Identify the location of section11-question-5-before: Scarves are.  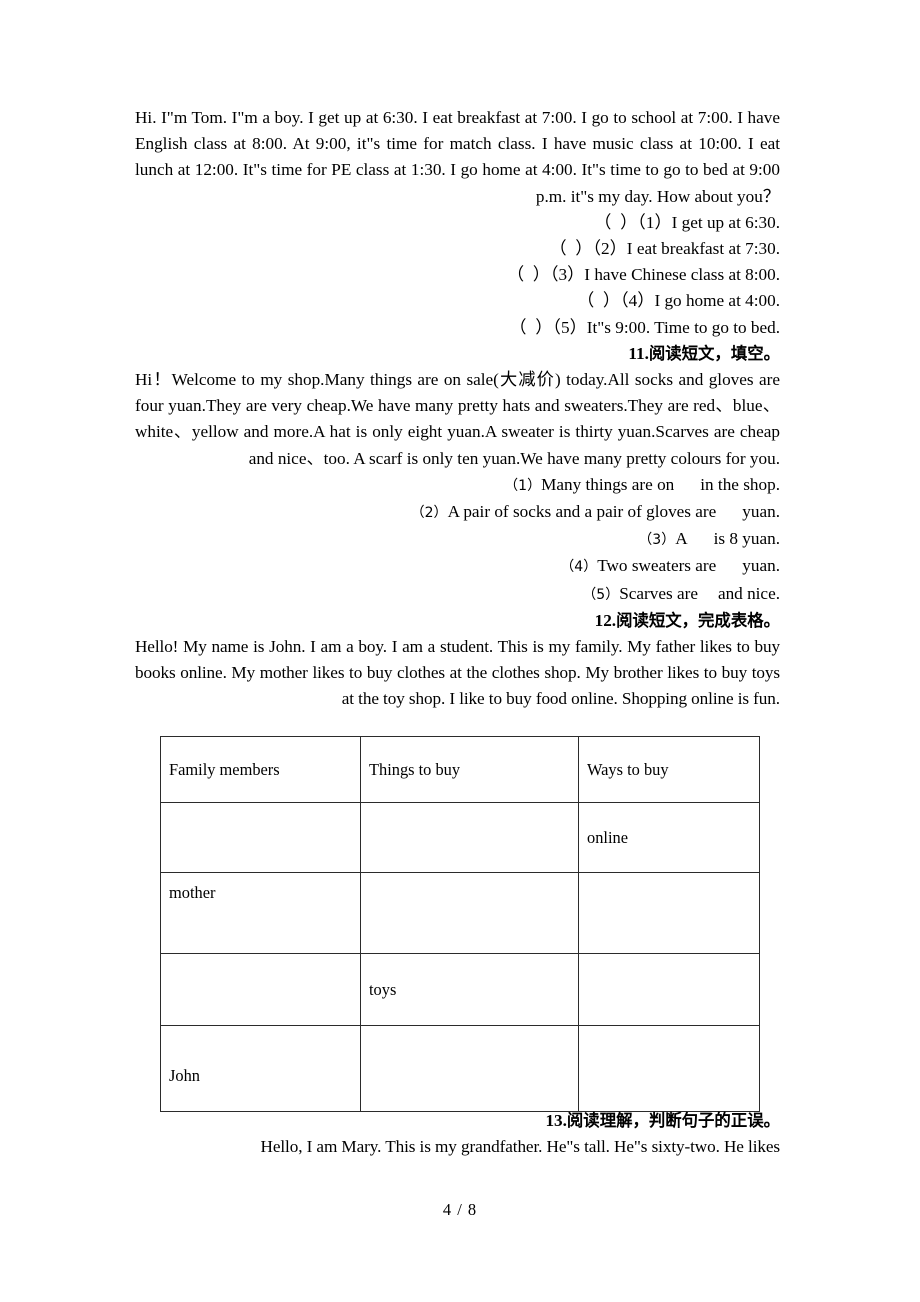
(658, 593).